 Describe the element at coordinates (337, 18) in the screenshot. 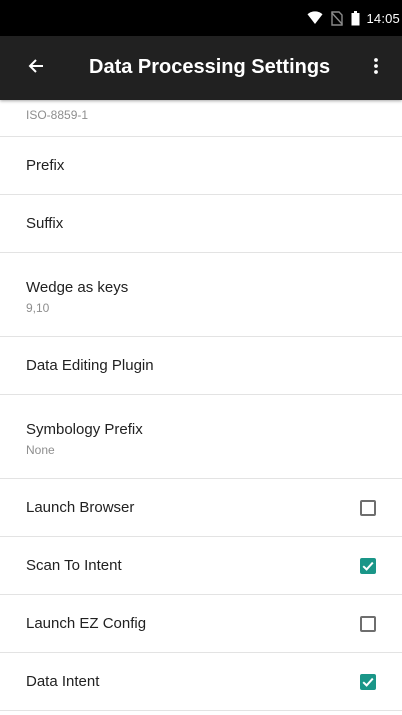

I see `no-sim-icon` at that location.